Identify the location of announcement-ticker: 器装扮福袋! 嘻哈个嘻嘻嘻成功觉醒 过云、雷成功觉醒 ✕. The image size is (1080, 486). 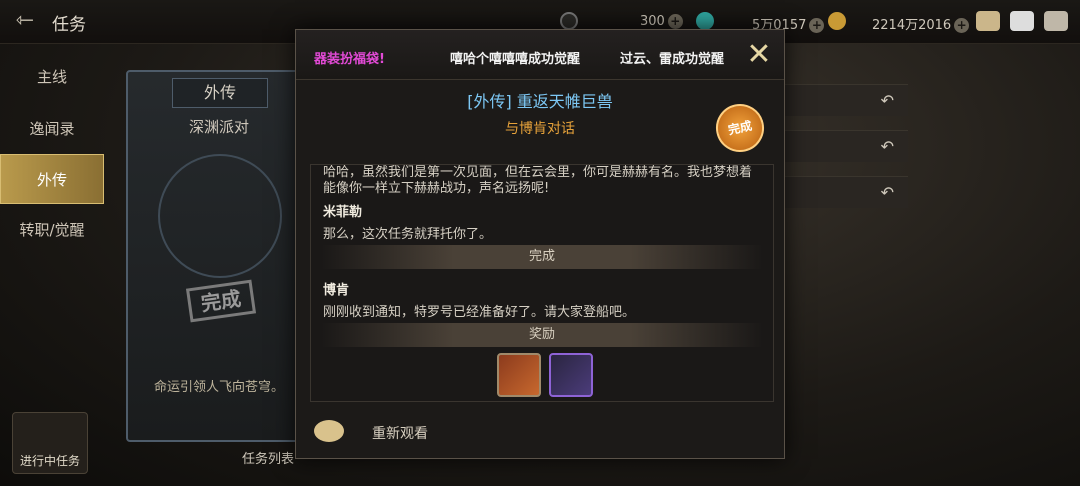
(540, 55).